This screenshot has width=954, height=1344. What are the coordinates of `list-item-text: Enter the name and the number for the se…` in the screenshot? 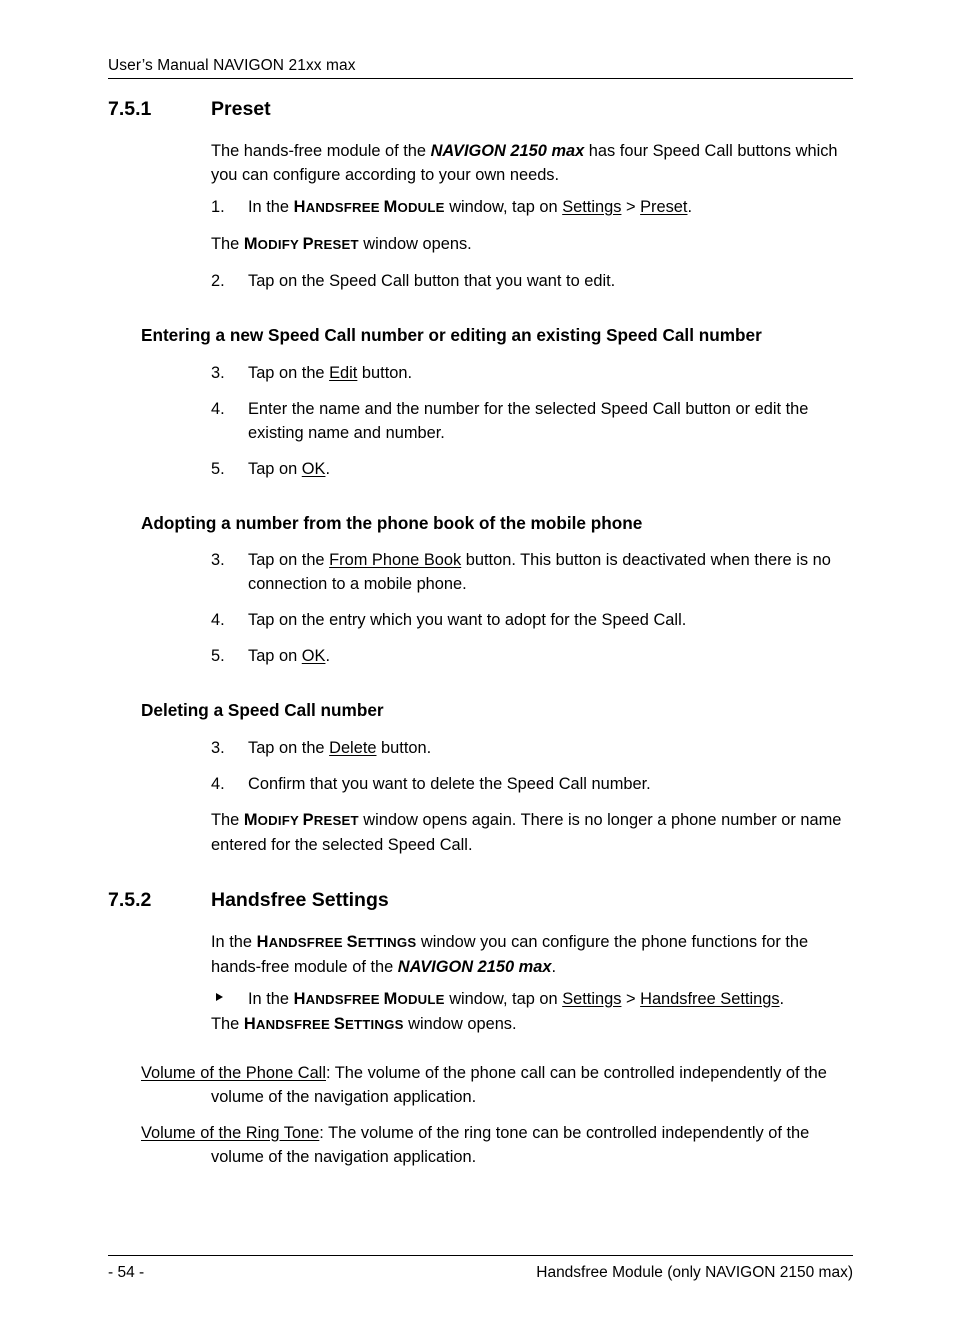 It's located at (528, 420).